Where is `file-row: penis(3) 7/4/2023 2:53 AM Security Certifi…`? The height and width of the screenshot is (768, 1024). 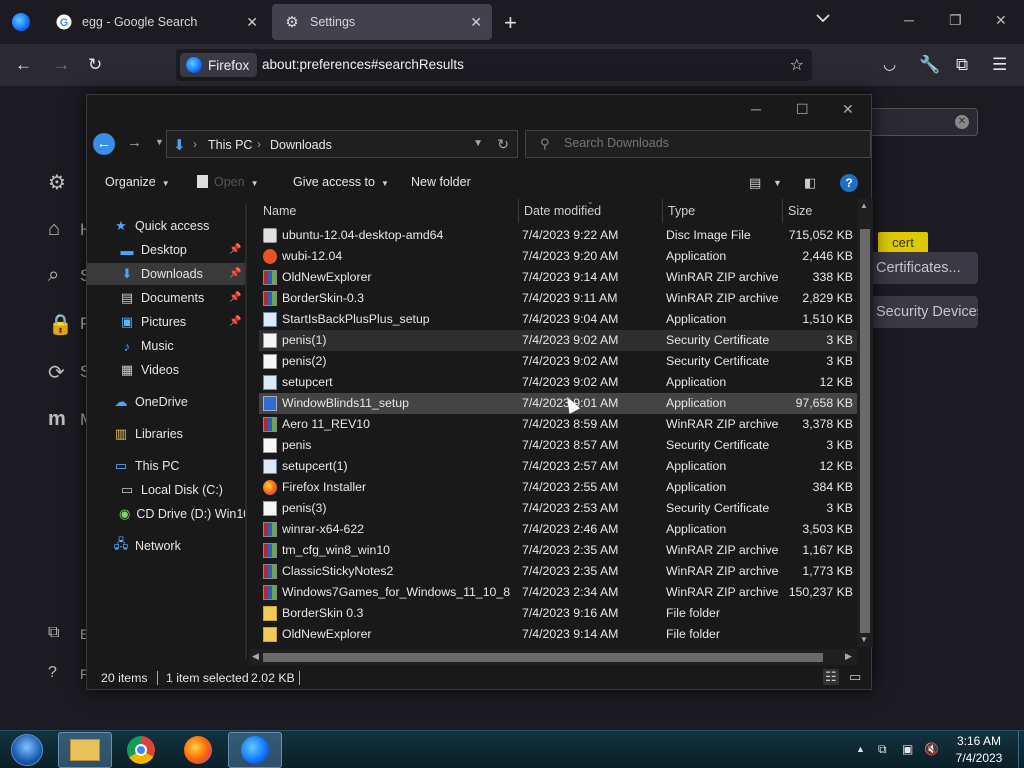 file-row: penis(3) 7/4/2023 2:53 AM Security Certifi… is located at coordinates (558, 508).